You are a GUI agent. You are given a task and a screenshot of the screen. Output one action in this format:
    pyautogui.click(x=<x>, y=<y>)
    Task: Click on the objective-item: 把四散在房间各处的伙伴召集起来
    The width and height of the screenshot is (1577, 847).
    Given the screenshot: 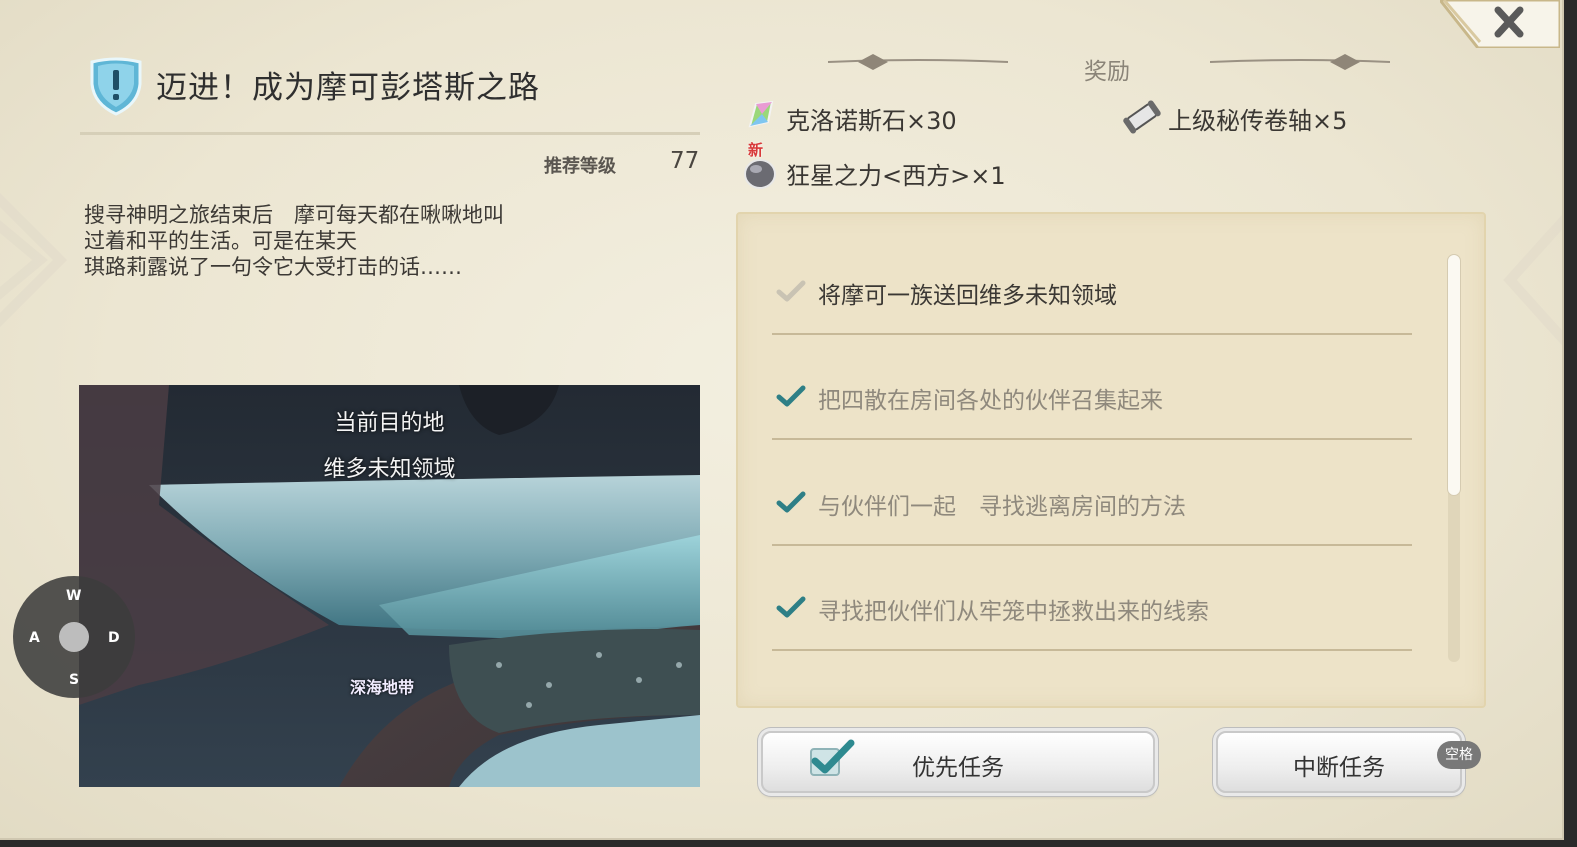 What is the action you would take?
    pyautogui.click(x=1092, y=387)
    